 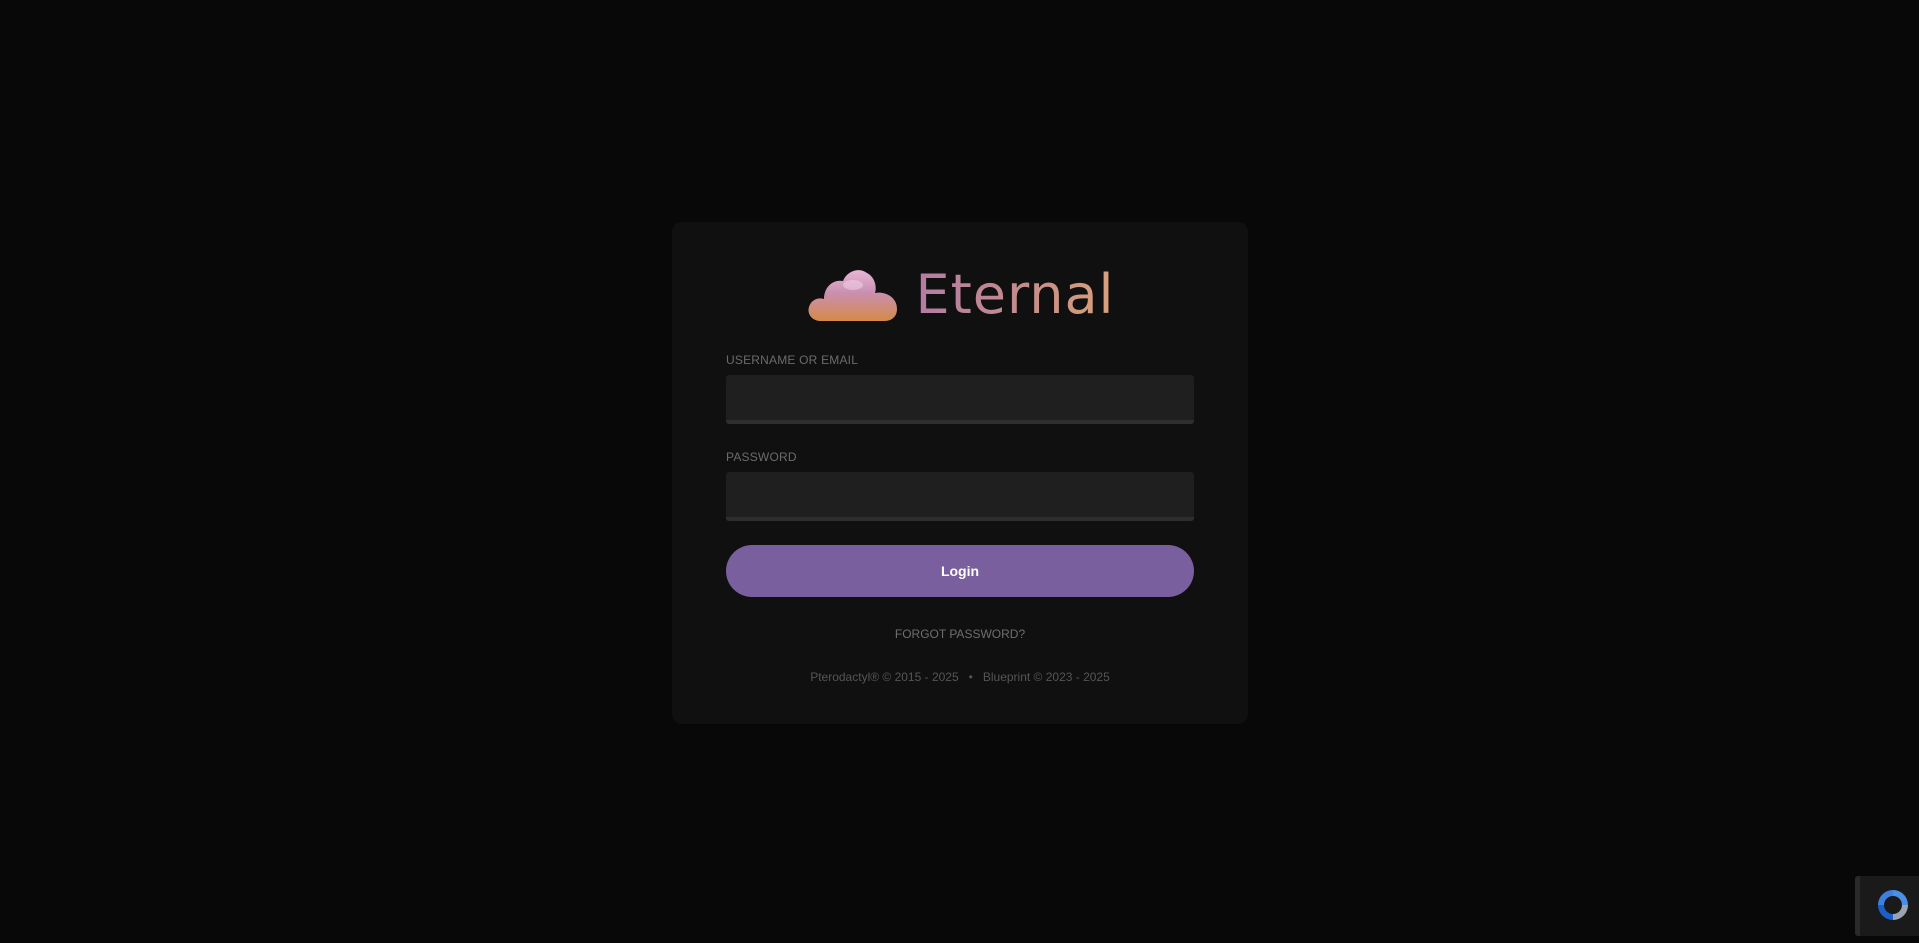 What do you see at coordinates (960, 496) in the screenshot?
I see `password-input` at bounding box center [960, 496].